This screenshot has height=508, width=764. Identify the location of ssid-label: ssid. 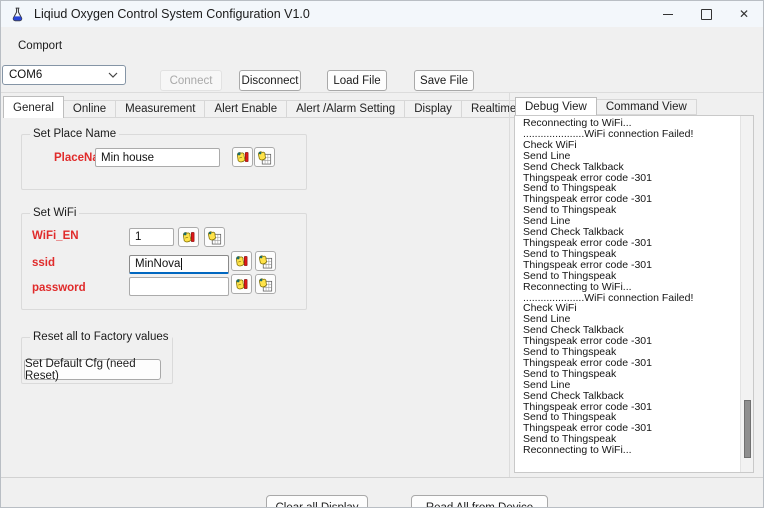
(44, 263).